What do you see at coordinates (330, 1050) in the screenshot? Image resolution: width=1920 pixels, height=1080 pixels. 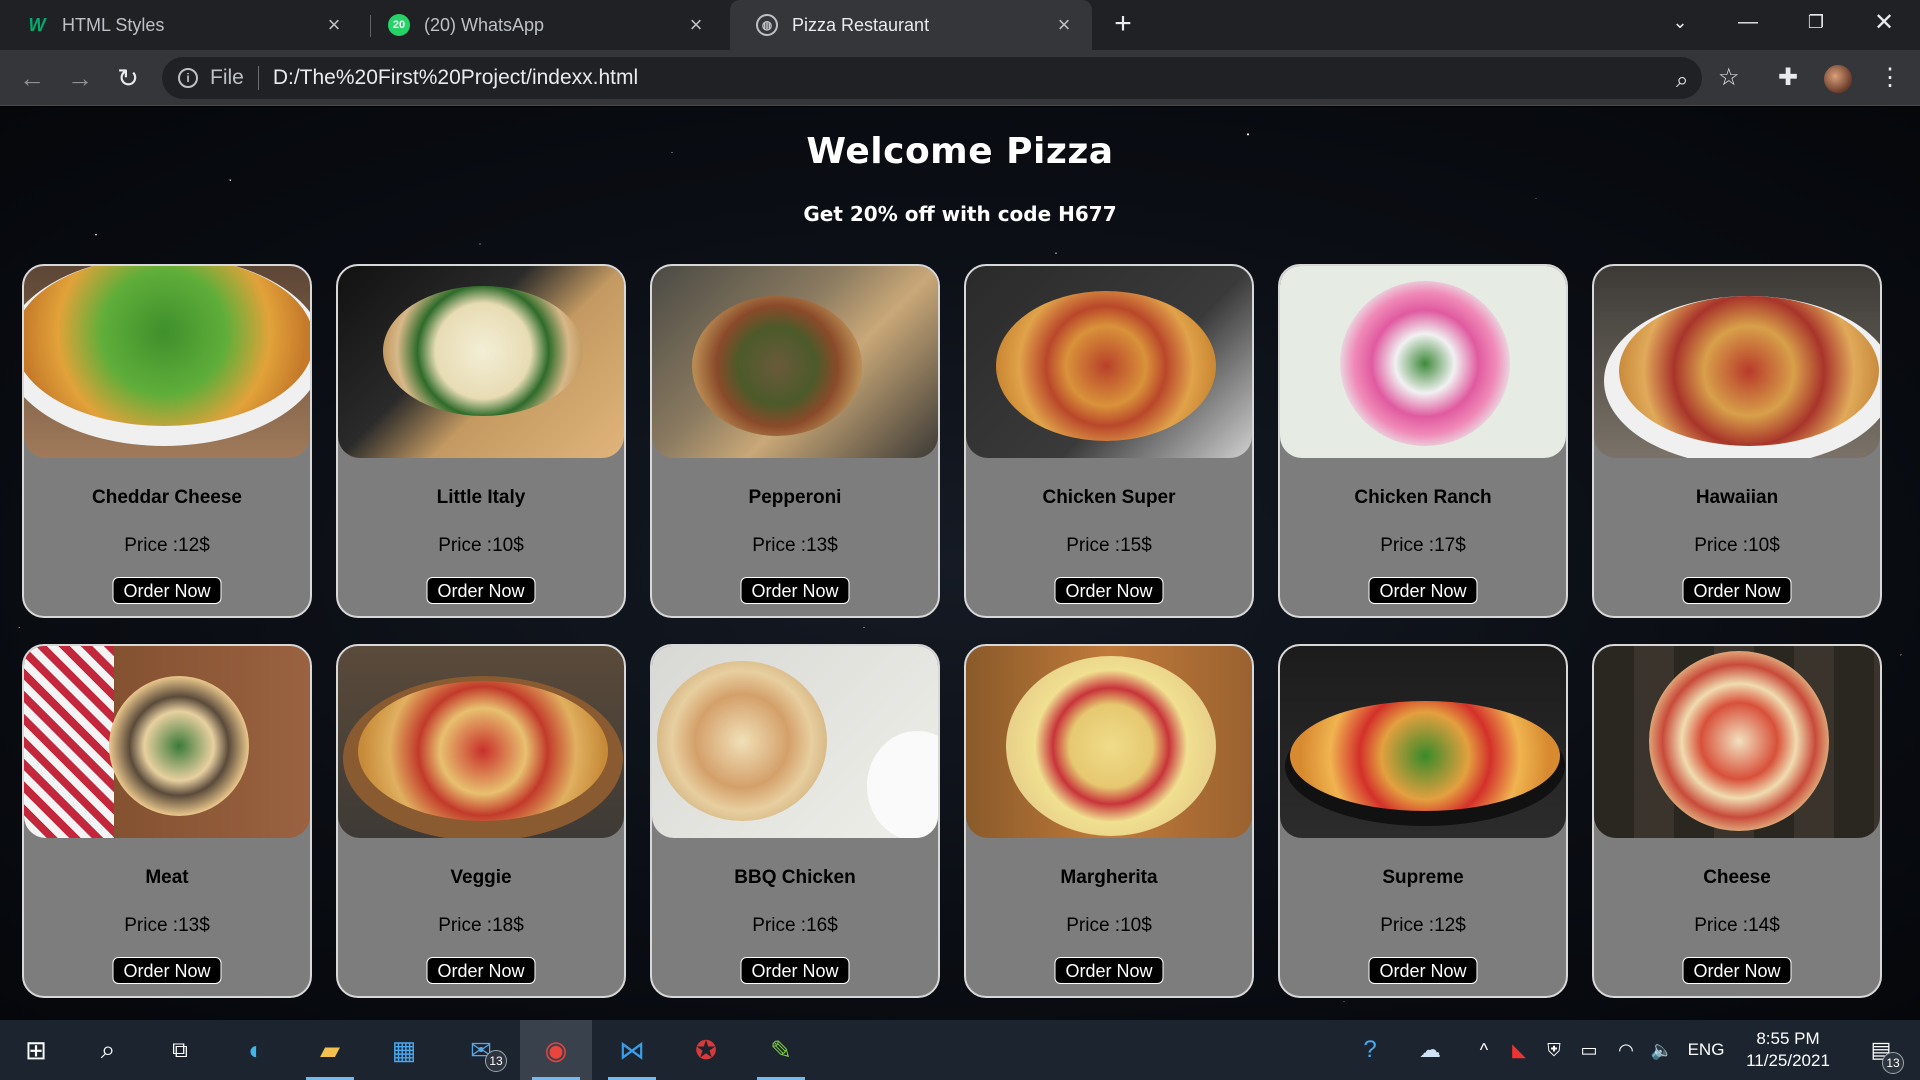 I see `file-explorer-icon: ▰` at bounding box center [330, 1050].